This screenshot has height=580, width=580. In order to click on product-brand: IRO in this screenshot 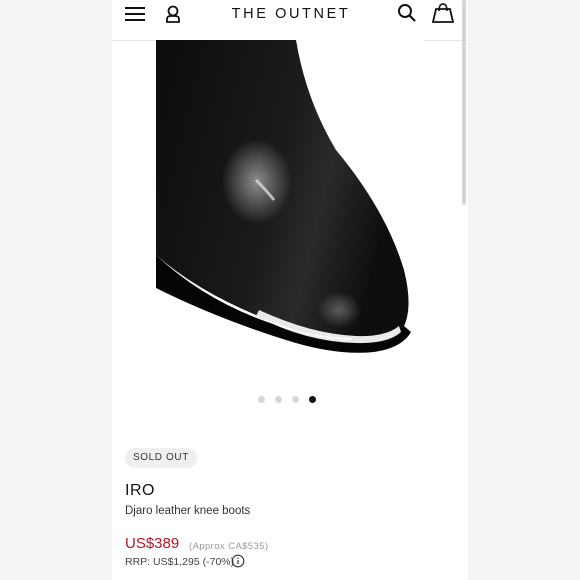, I will do `click(140, 491)`.